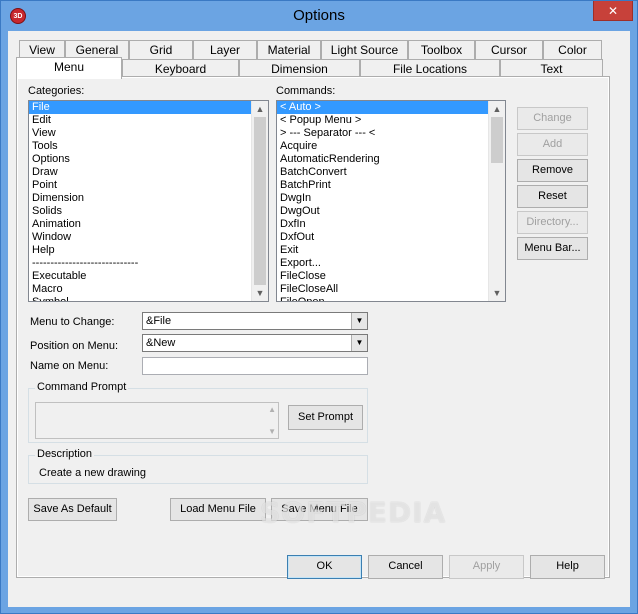 This screenshot has height=614, width=638. What do you see at coordinates (148, 107) in the screenshot?
I see `list-item: File` at bounding box center [148, 107].